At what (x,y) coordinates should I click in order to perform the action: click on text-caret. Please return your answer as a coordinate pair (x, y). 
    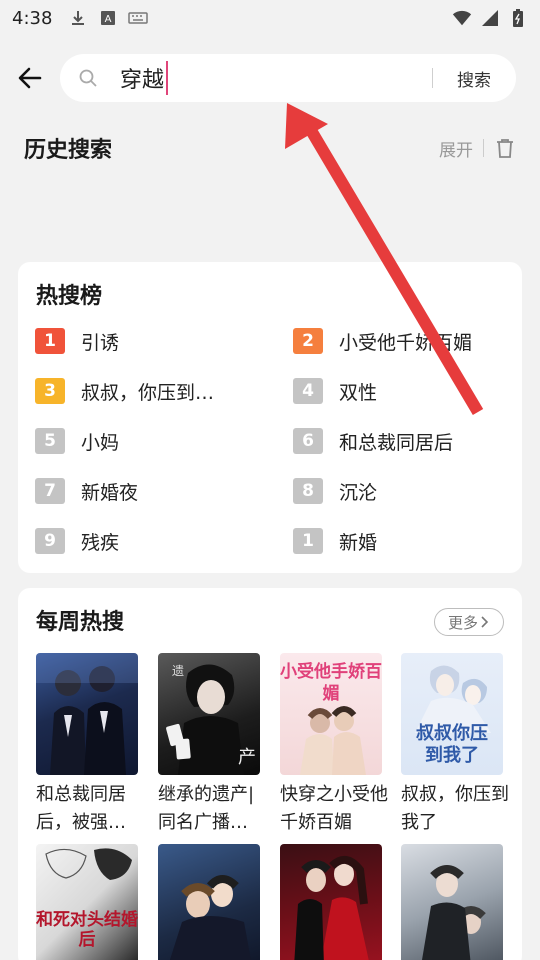
    Looking at the image, I should click on (167, 78).